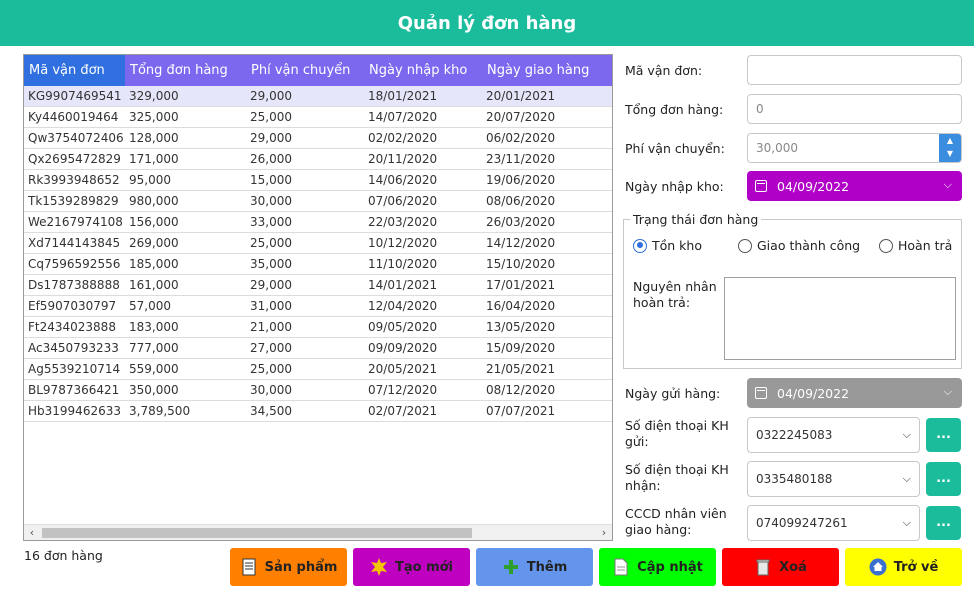  Describe the element at coordinates (403, 264) in the screenshot. I see `table-cell: 11/10/2020` at that location.